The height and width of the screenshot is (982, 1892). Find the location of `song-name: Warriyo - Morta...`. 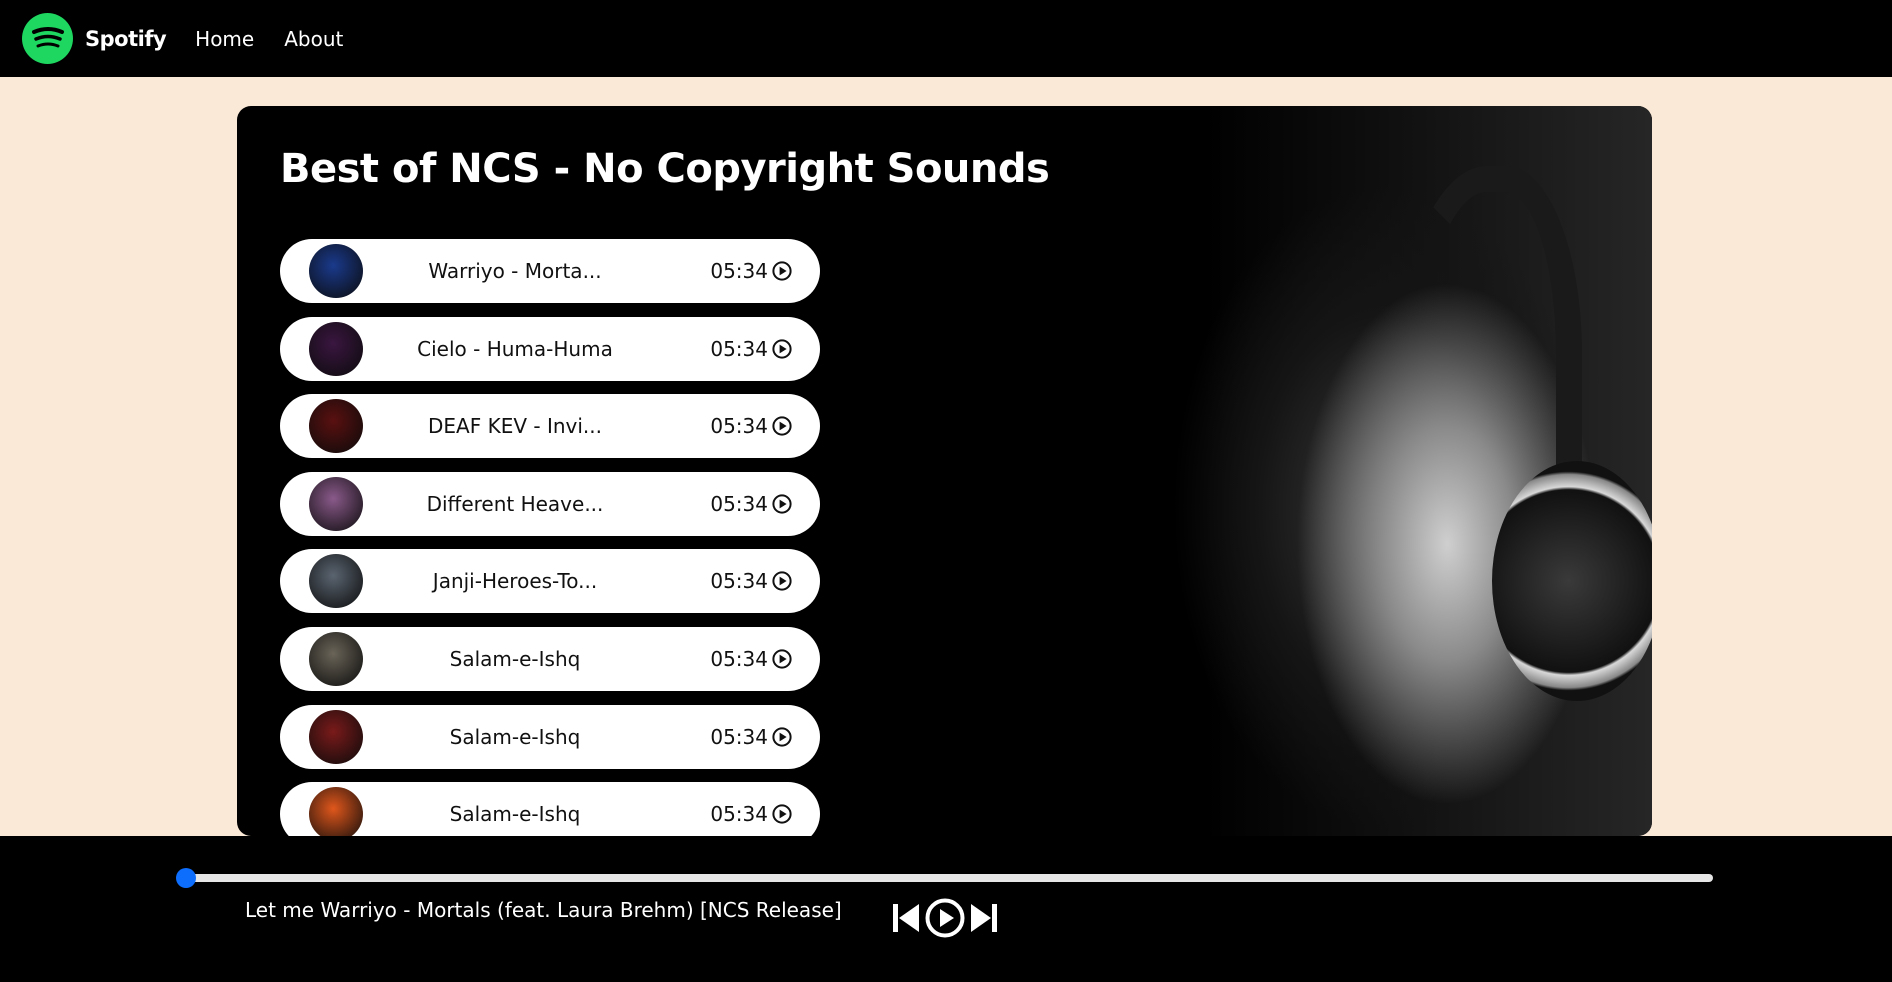

song-name: Warriyo - Morta... is located at coordinates (515, 271).